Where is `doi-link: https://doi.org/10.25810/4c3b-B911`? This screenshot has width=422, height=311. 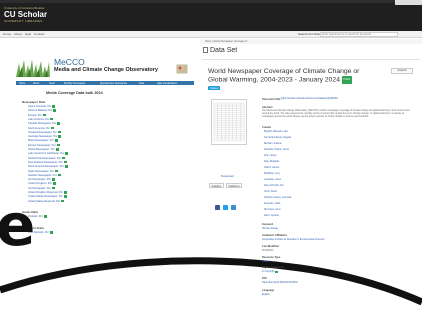
doi-link: https://doi.org/10.25810/4c3b-B911 is located at coordinates (280, 283).